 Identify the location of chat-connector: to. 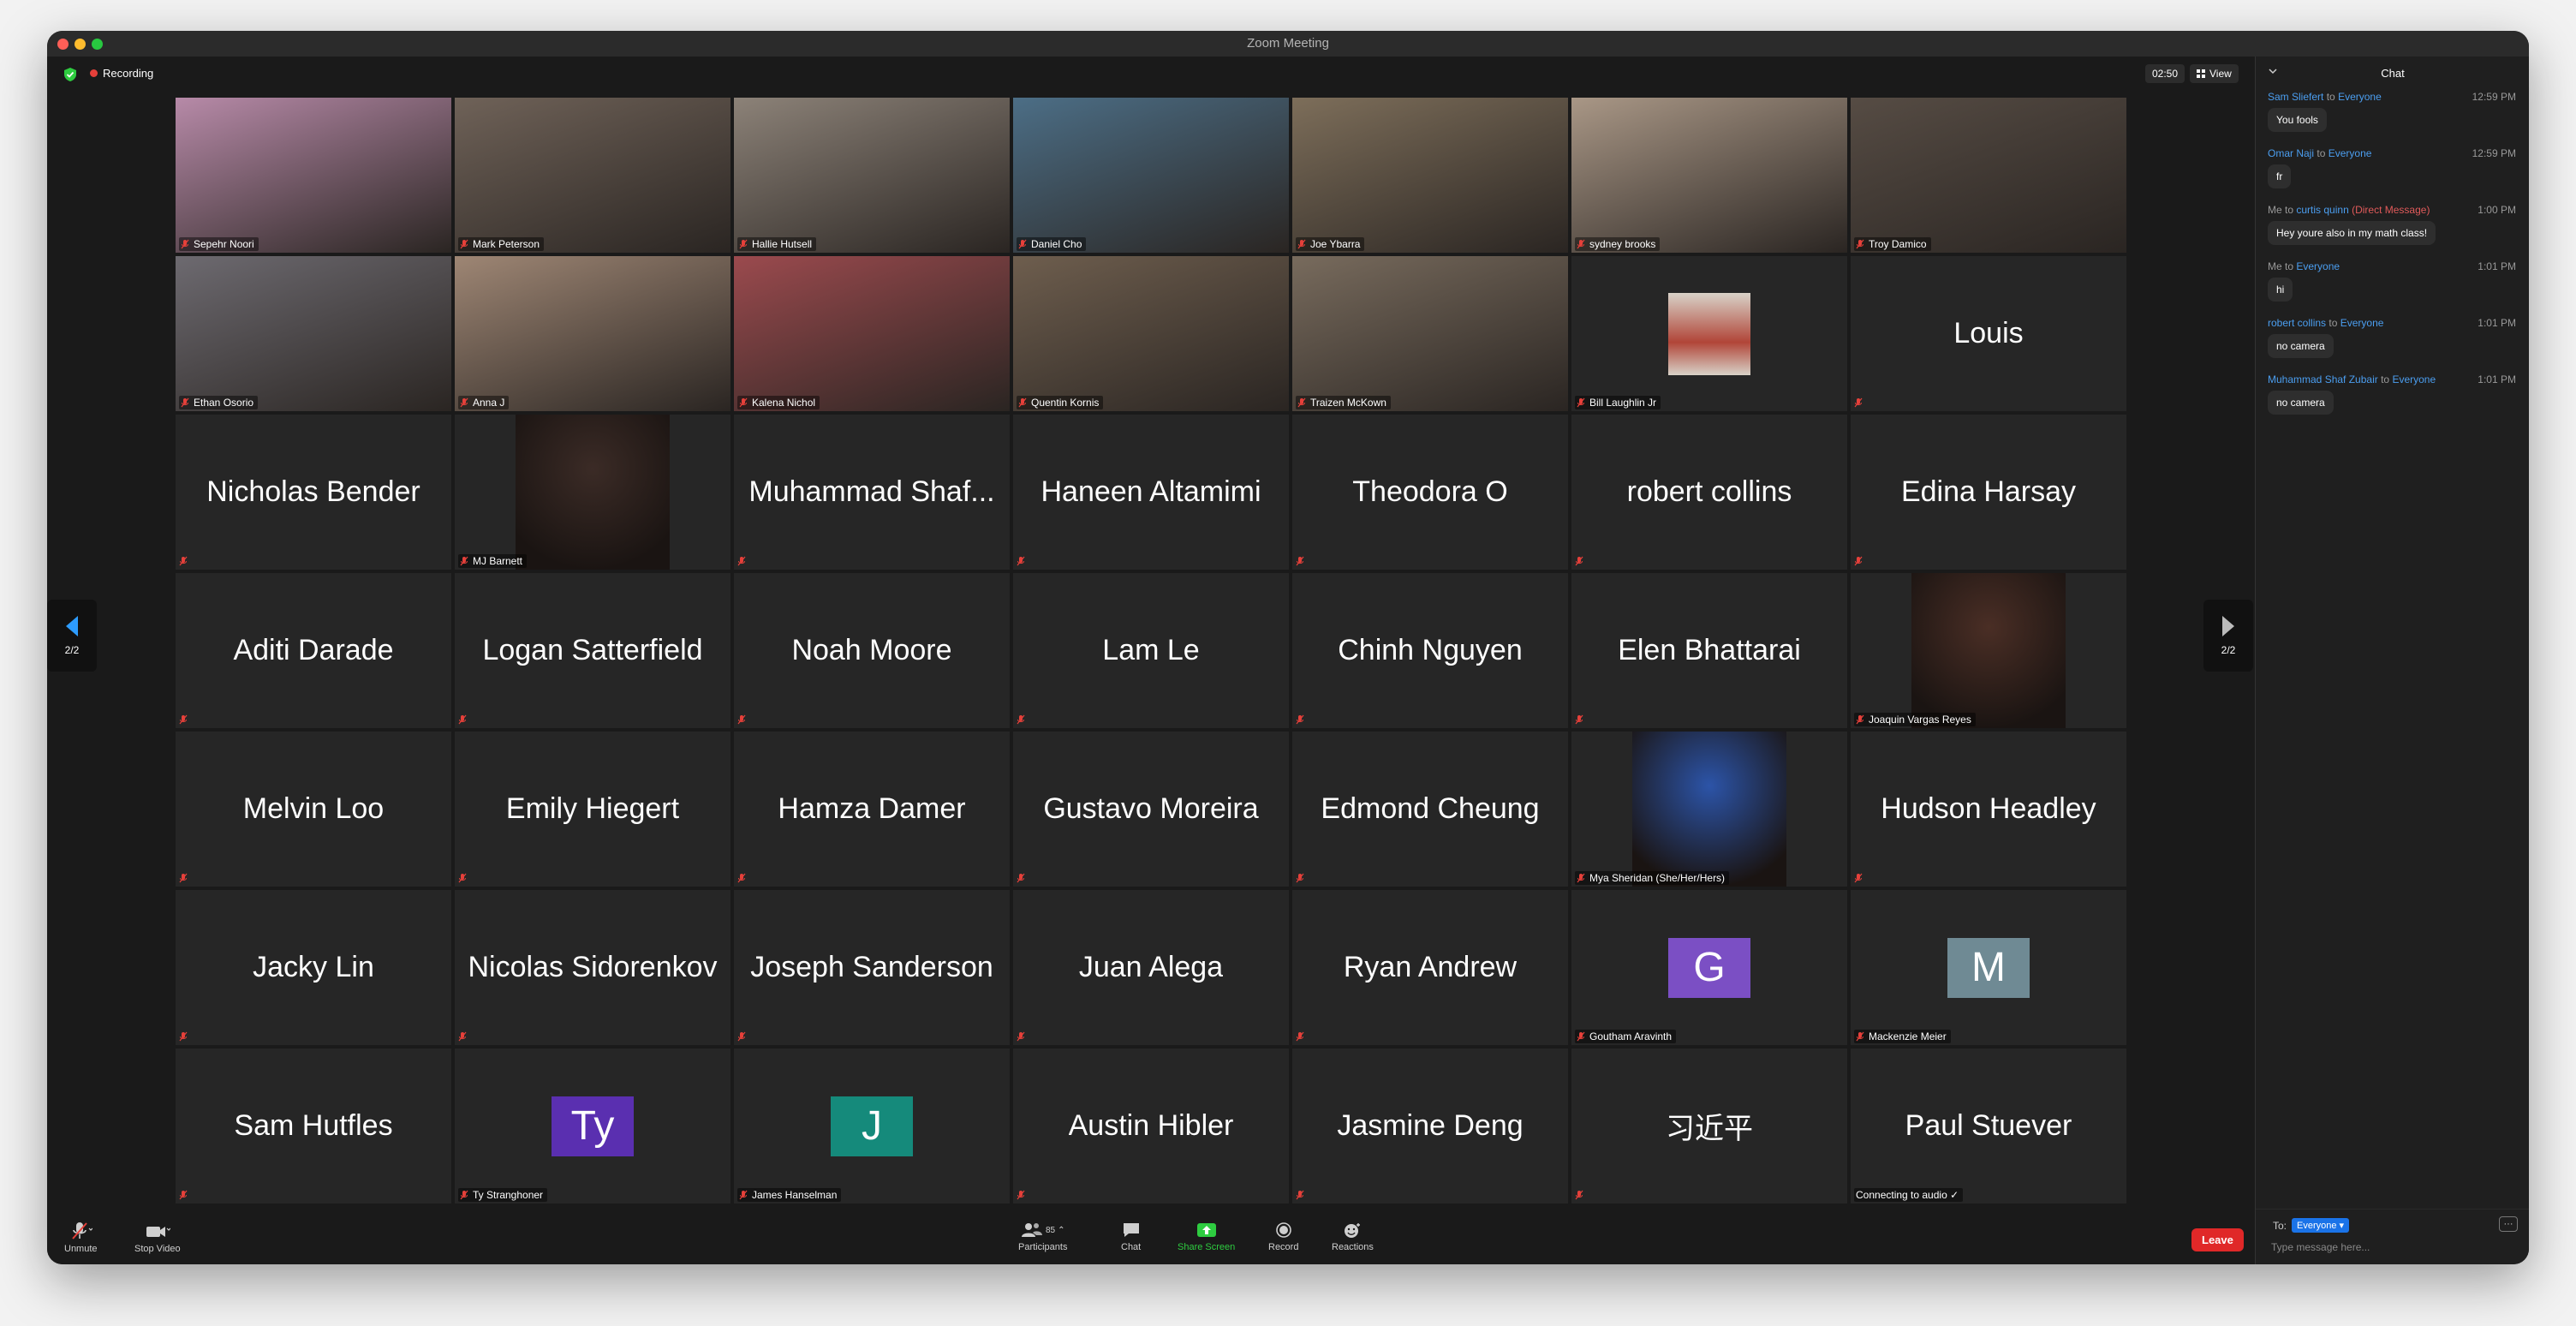
(2321, 153).